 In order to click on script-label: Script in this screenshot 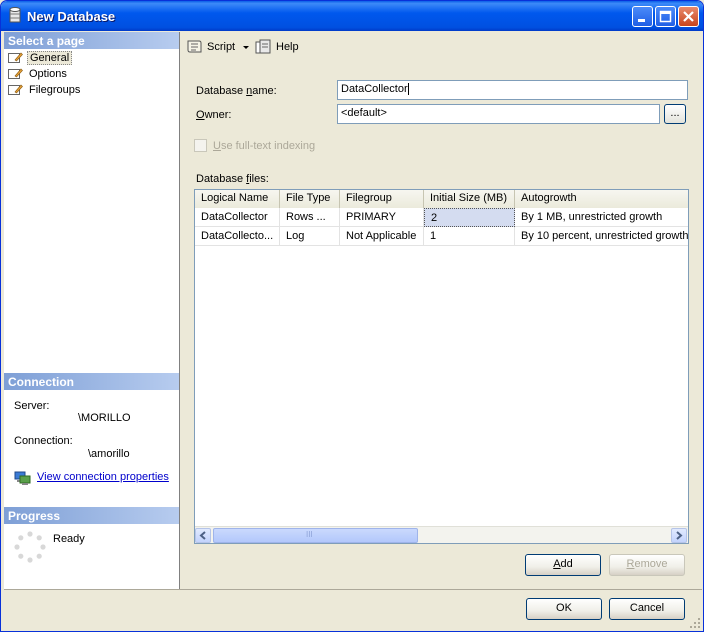, I will do `click(221, 47)`.